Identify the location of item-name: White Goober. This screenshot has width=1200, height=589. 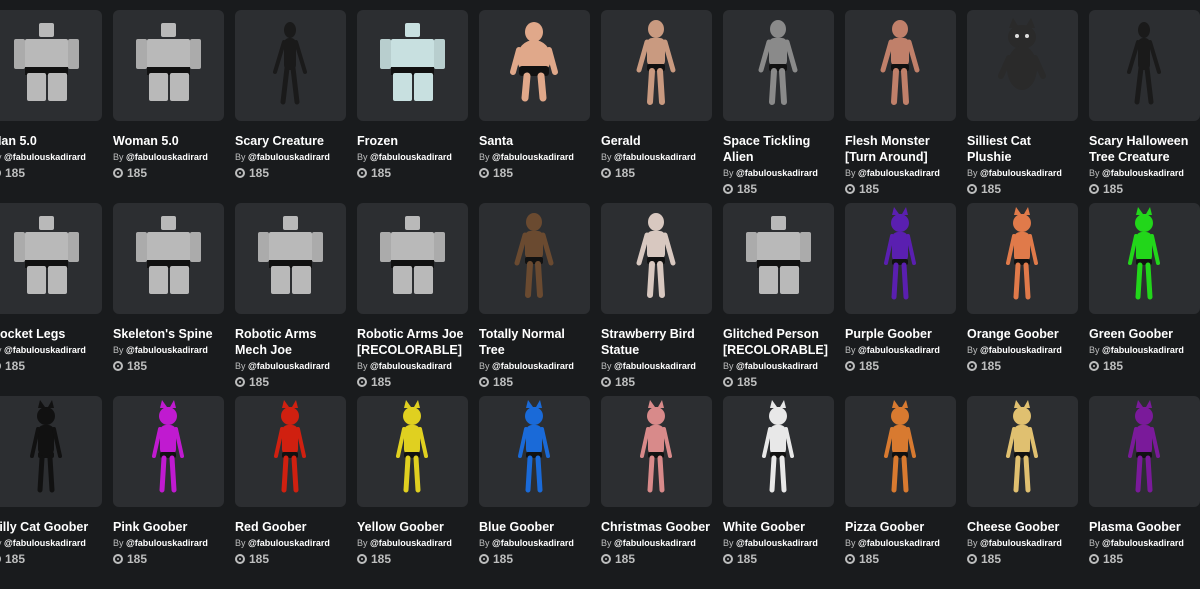
(778, 527).